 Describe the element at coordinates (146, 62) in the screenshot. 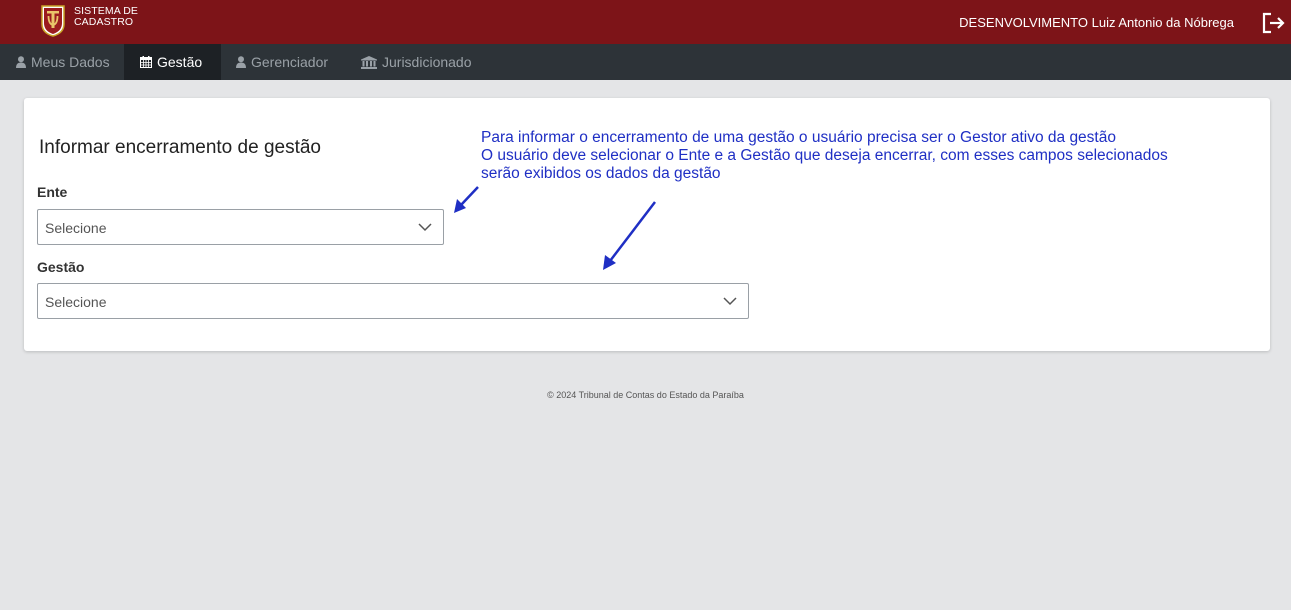

I see `calendar-icon` at that location.